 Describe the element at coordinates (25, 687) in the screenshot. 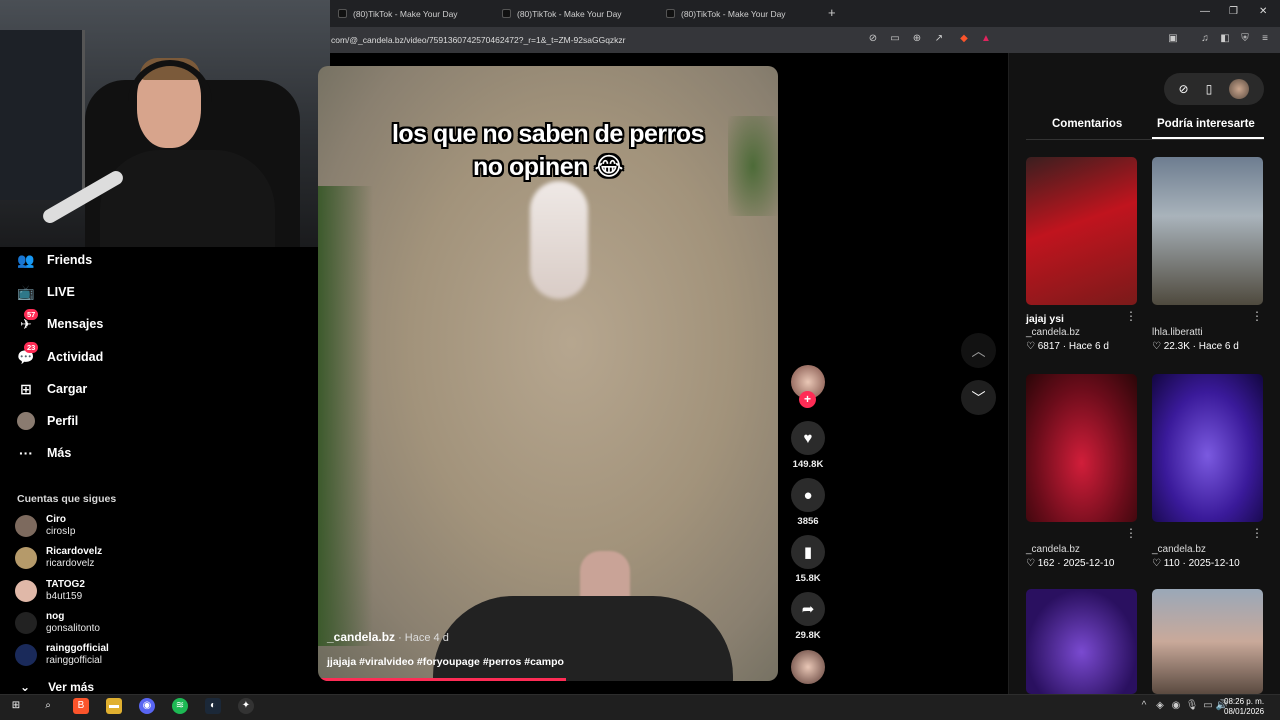

I see `chevron-down-icon: ⌄` at that location.